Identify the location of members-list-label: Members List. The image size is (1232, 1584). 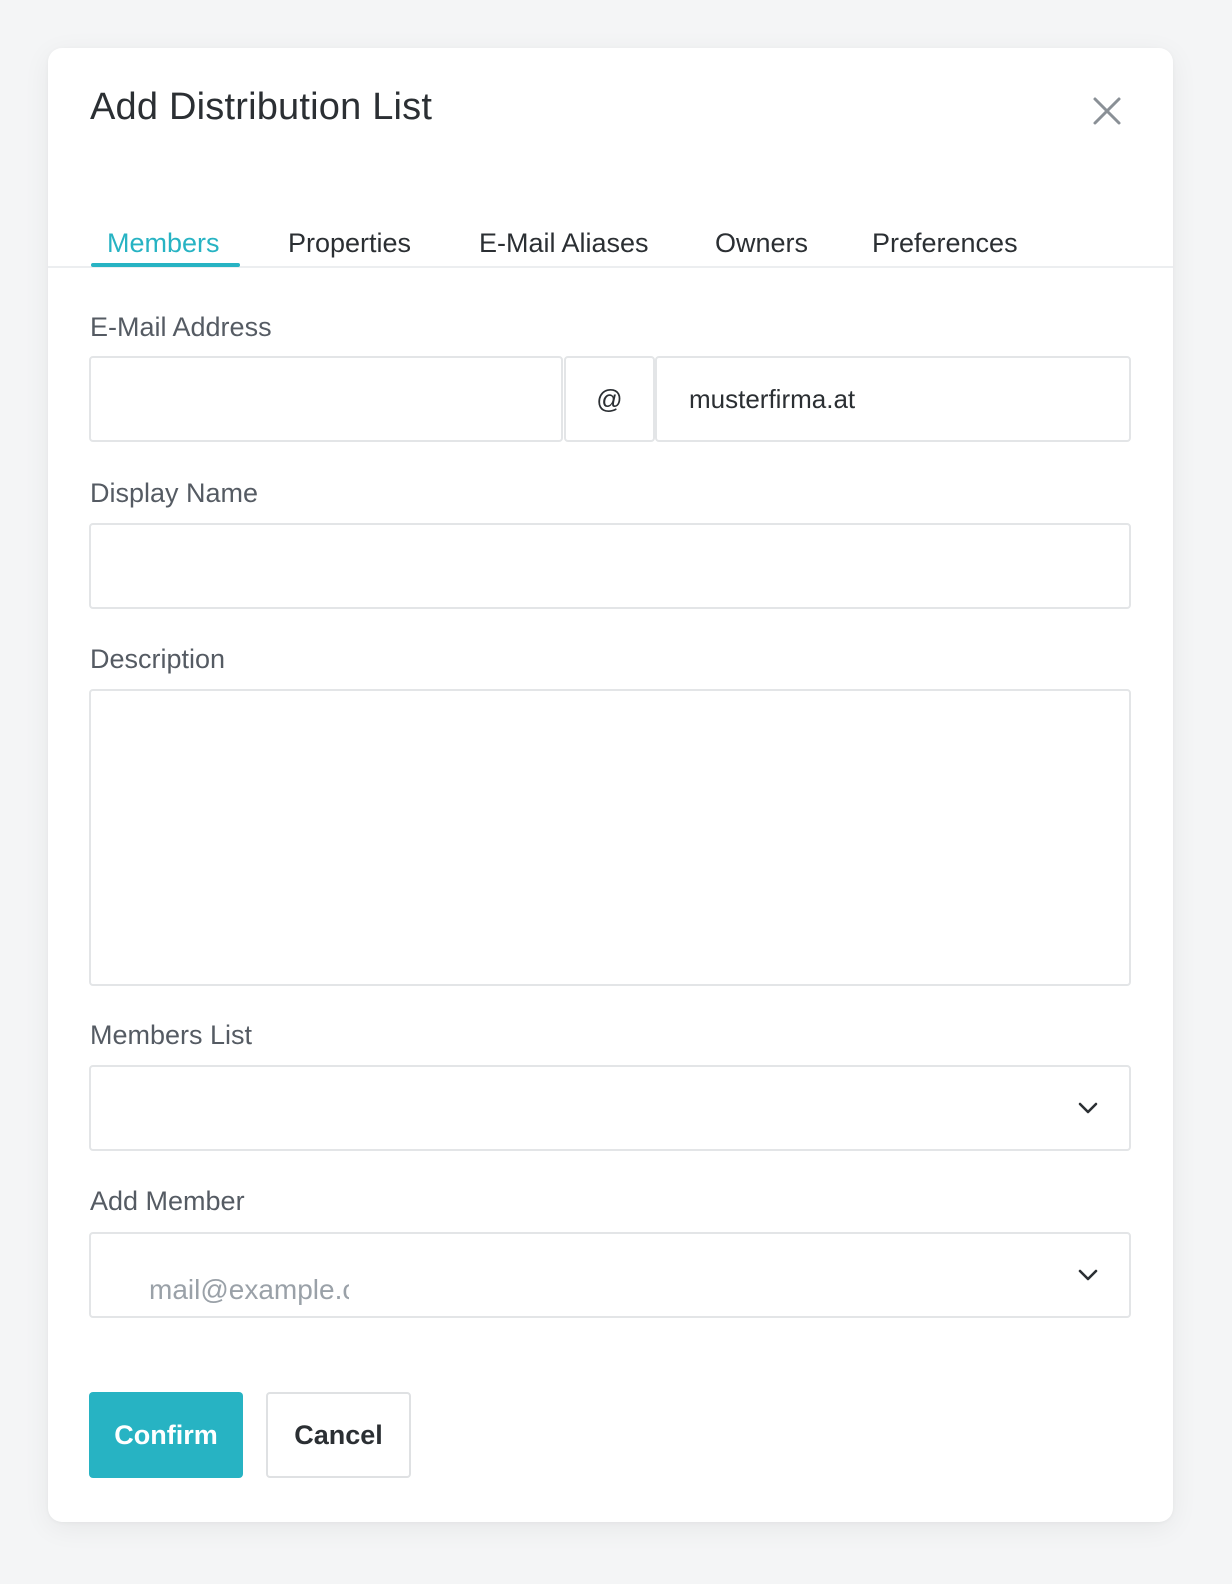
(171, 1035).